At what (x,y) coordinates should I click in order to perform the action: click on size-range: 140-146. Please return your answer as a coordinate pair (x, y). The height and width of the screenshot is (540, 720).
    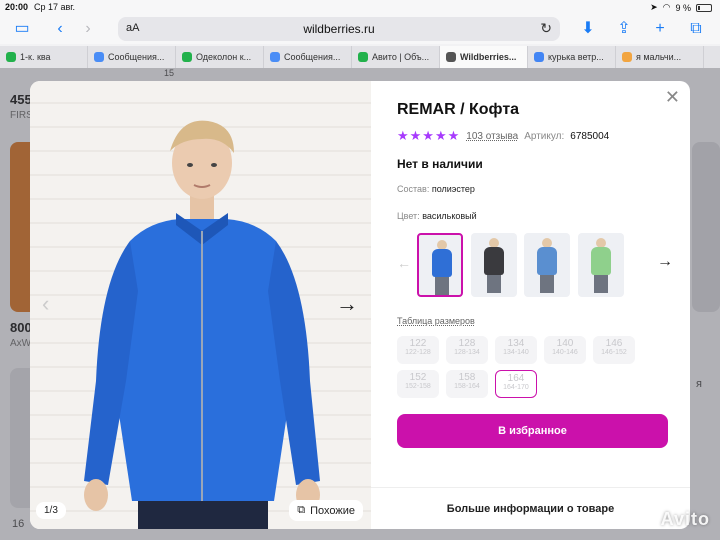
    Looking at the image, I should click on (565, 352).